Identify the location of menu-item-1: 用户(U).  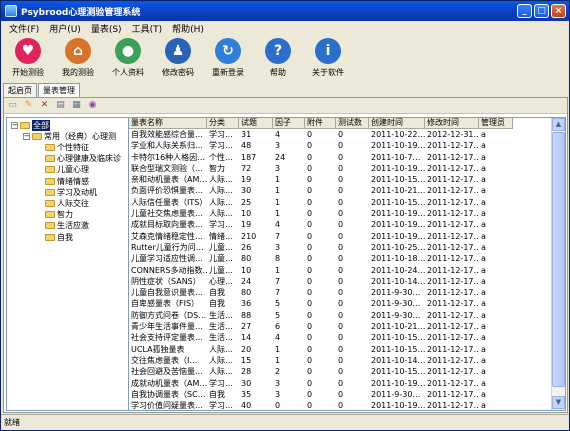
(65, 28).